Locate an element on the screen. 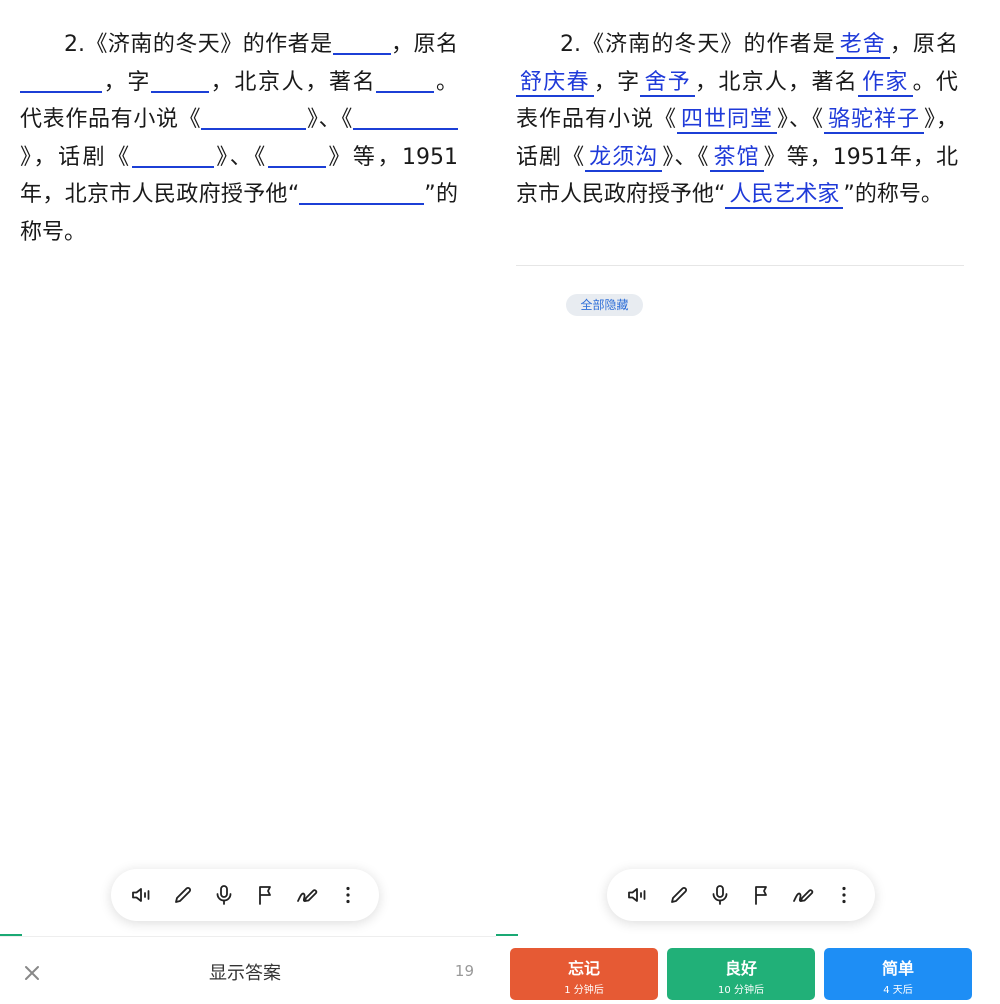 The image size is (1000, 1004). hide-all-button: 全部隐藏 is located at coordinates (604, 305).